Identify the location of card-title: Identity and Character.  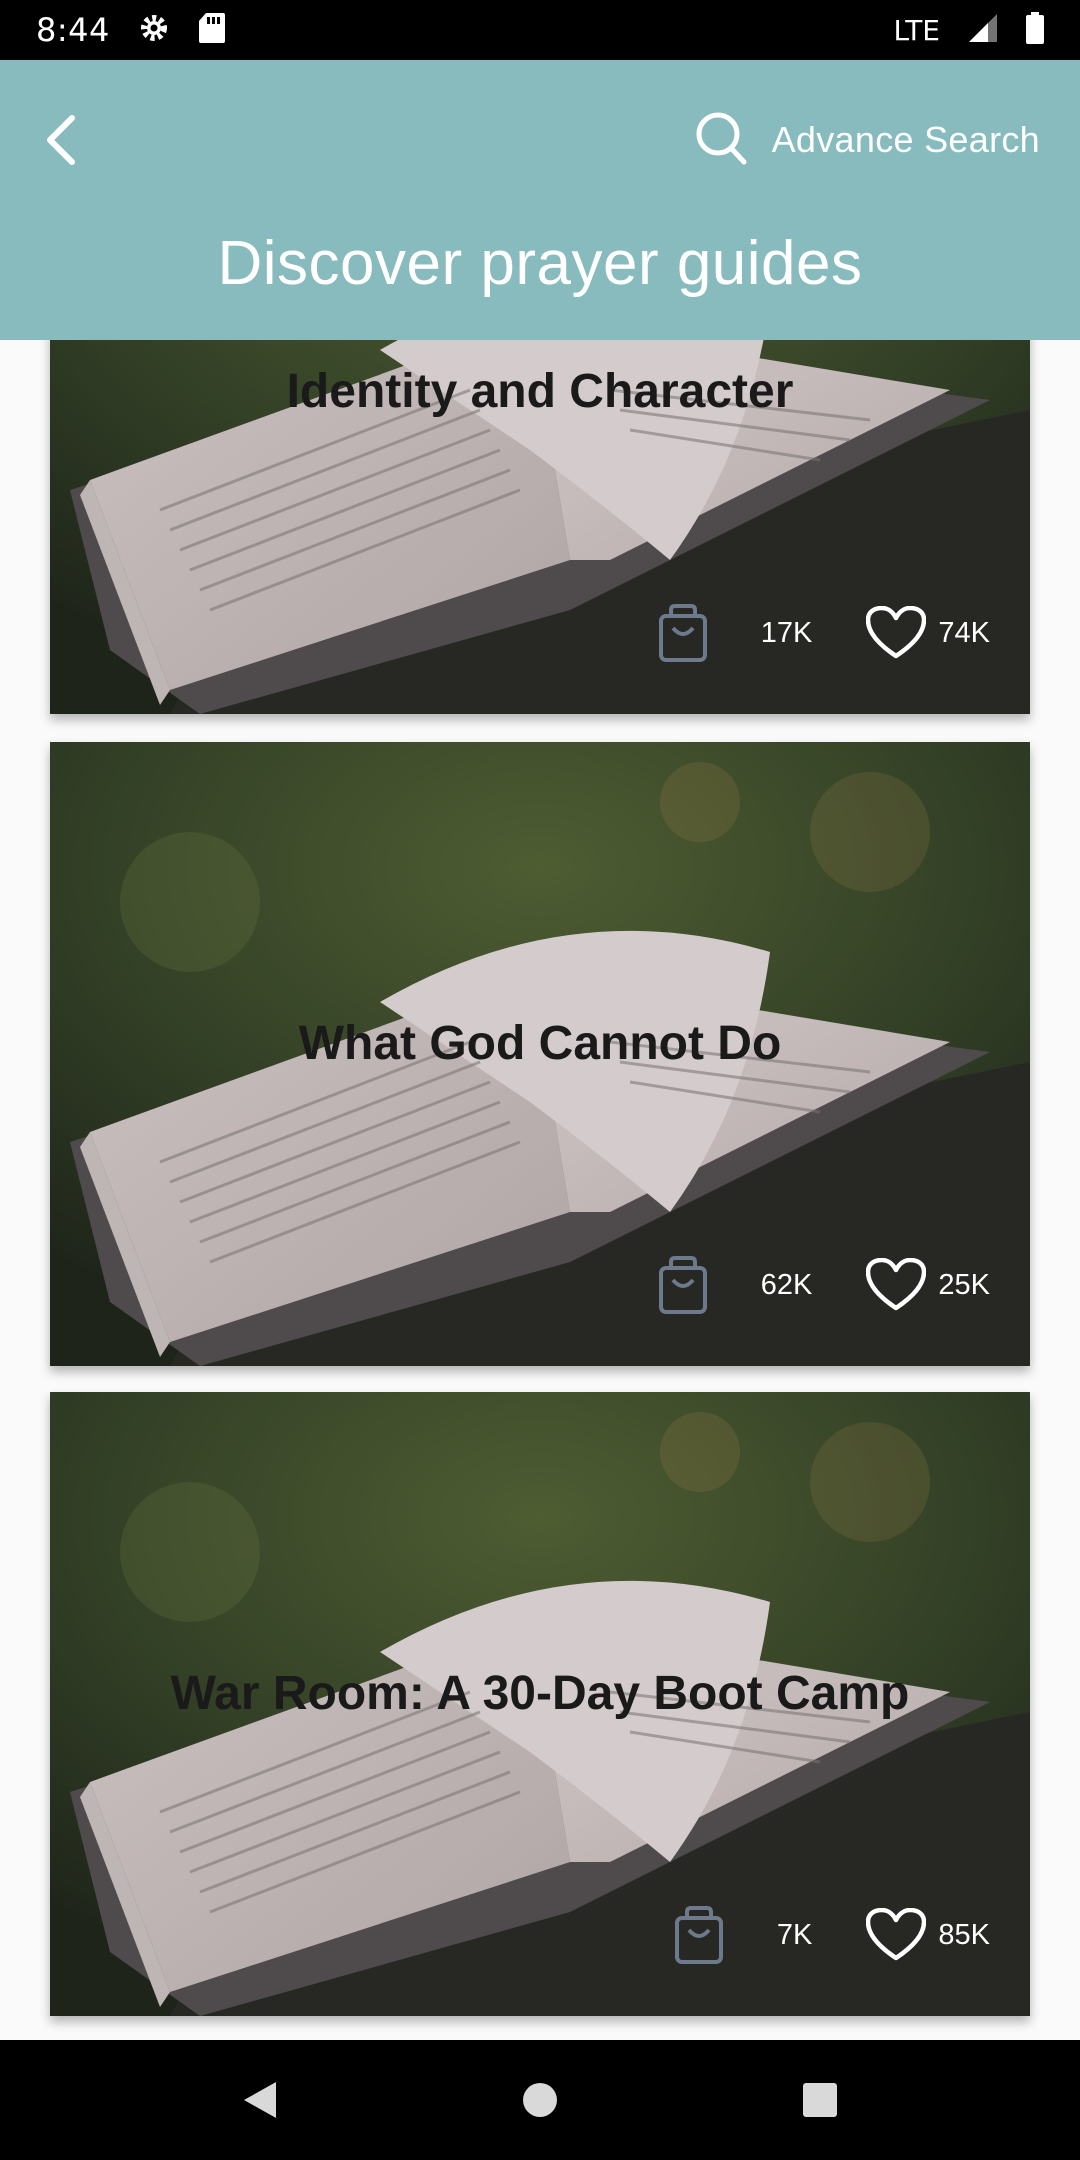
(540, 391).